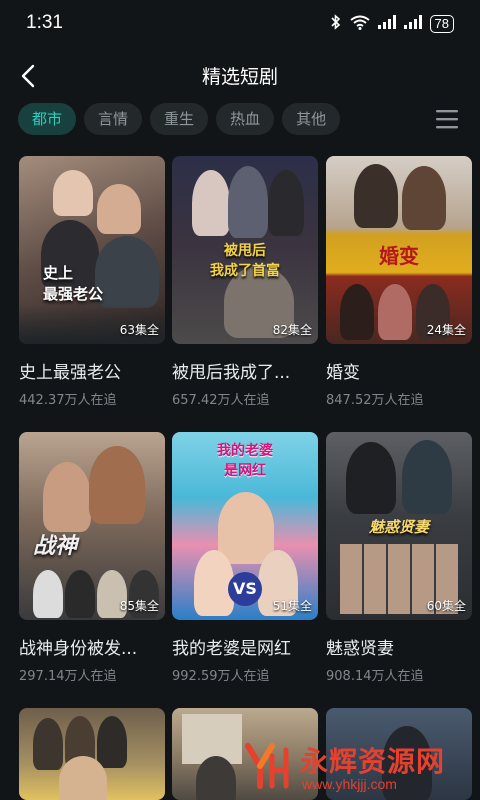 This screenshot has height=800, width=480. I want to click on drama-poster: 魅惑贤妻 60集全, so click(399, 526).